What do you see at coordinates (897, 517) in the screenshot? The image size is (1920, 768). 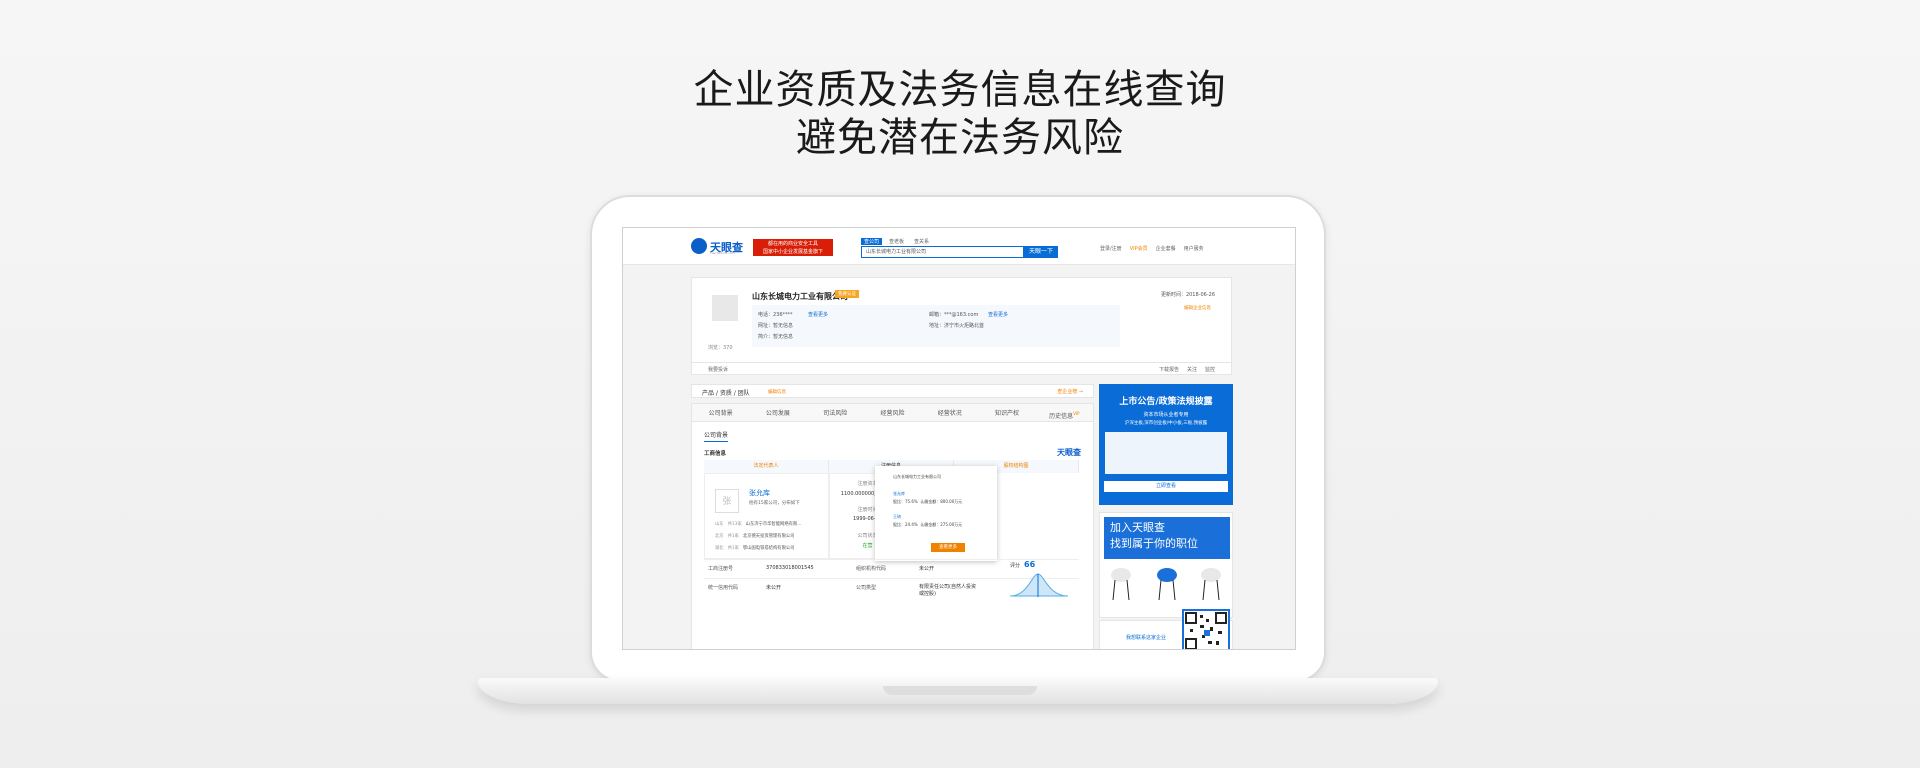 I see `popup-person-2: 王琦` at bounding box center [897, 517].